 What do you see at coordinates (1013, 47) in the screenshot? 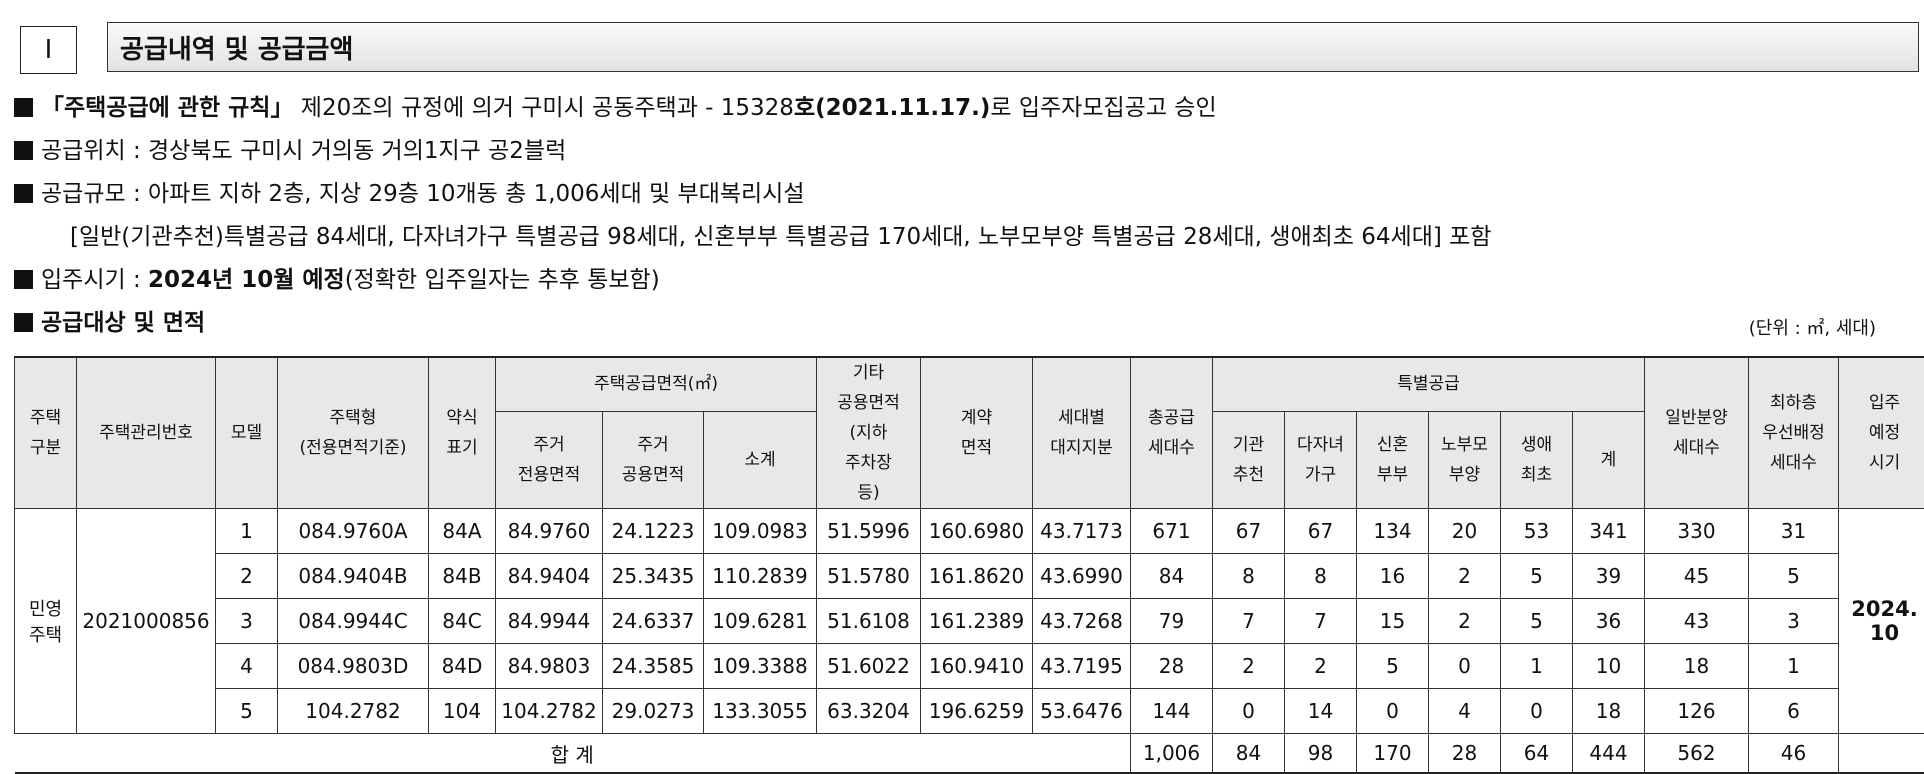
I see `section-title: 공급내역 및 공급금액` at bounding box center [1013, 47].